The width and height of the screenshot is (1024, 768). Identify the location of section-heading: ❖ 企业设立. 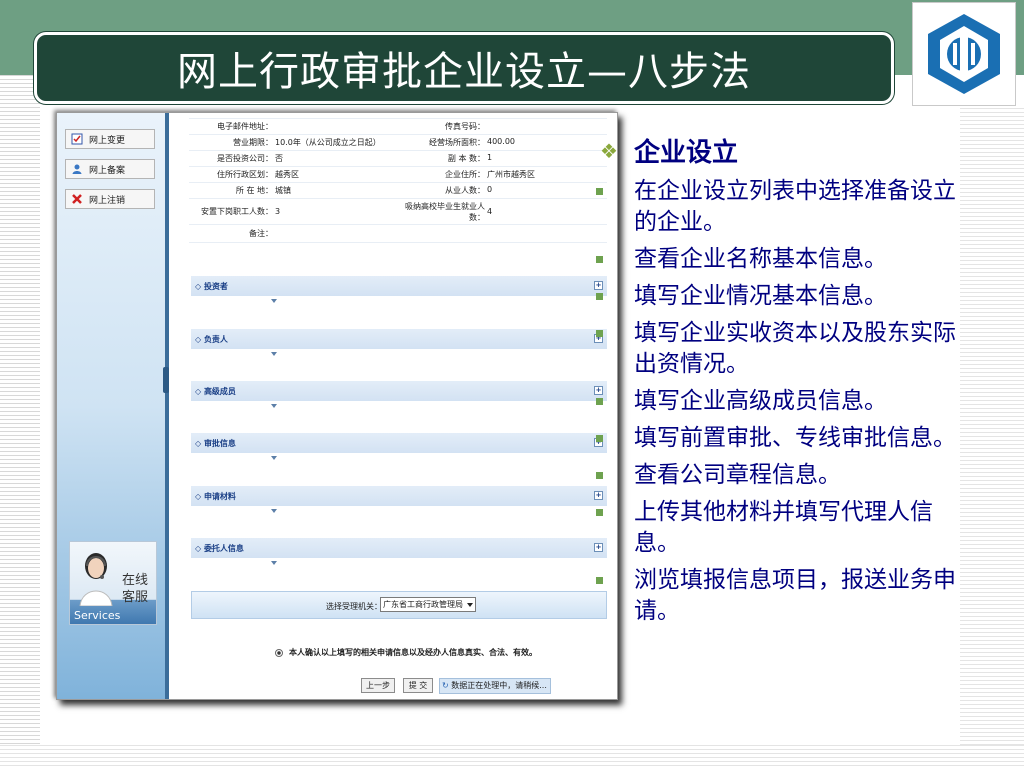
(669, 150).